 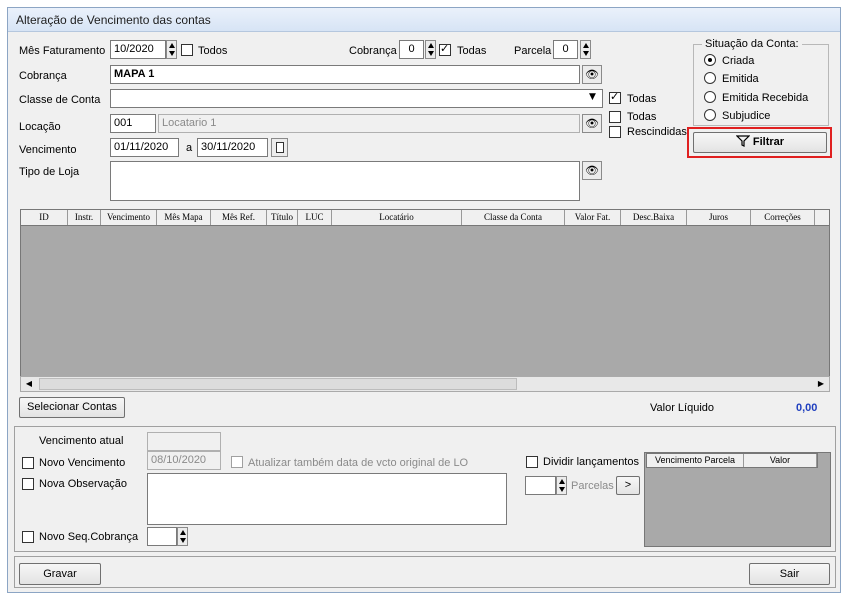 I want to click on grid-col-locatario: Locatário, so click(x=397, y=217).